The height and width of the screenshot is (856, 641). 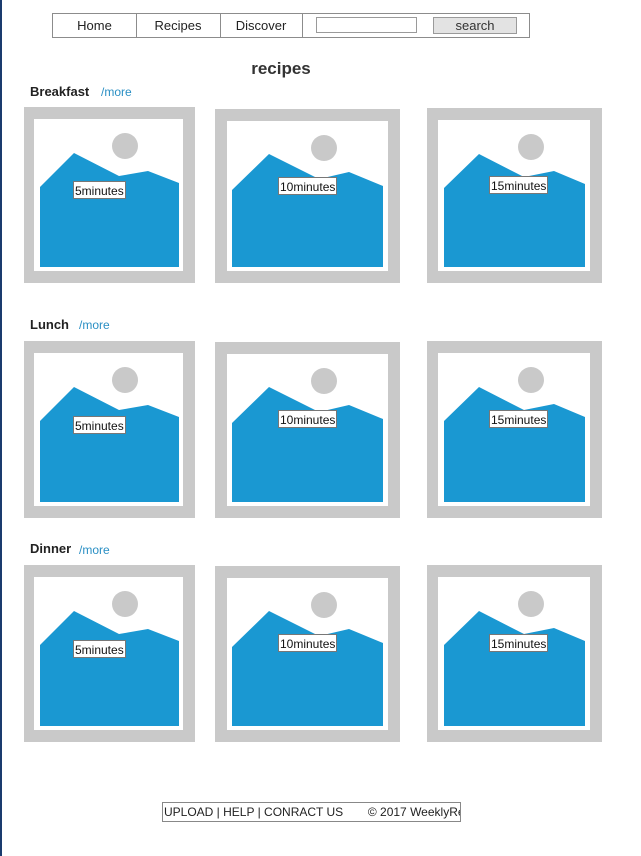 I want to click on search-input, so click(x=366, y=25).